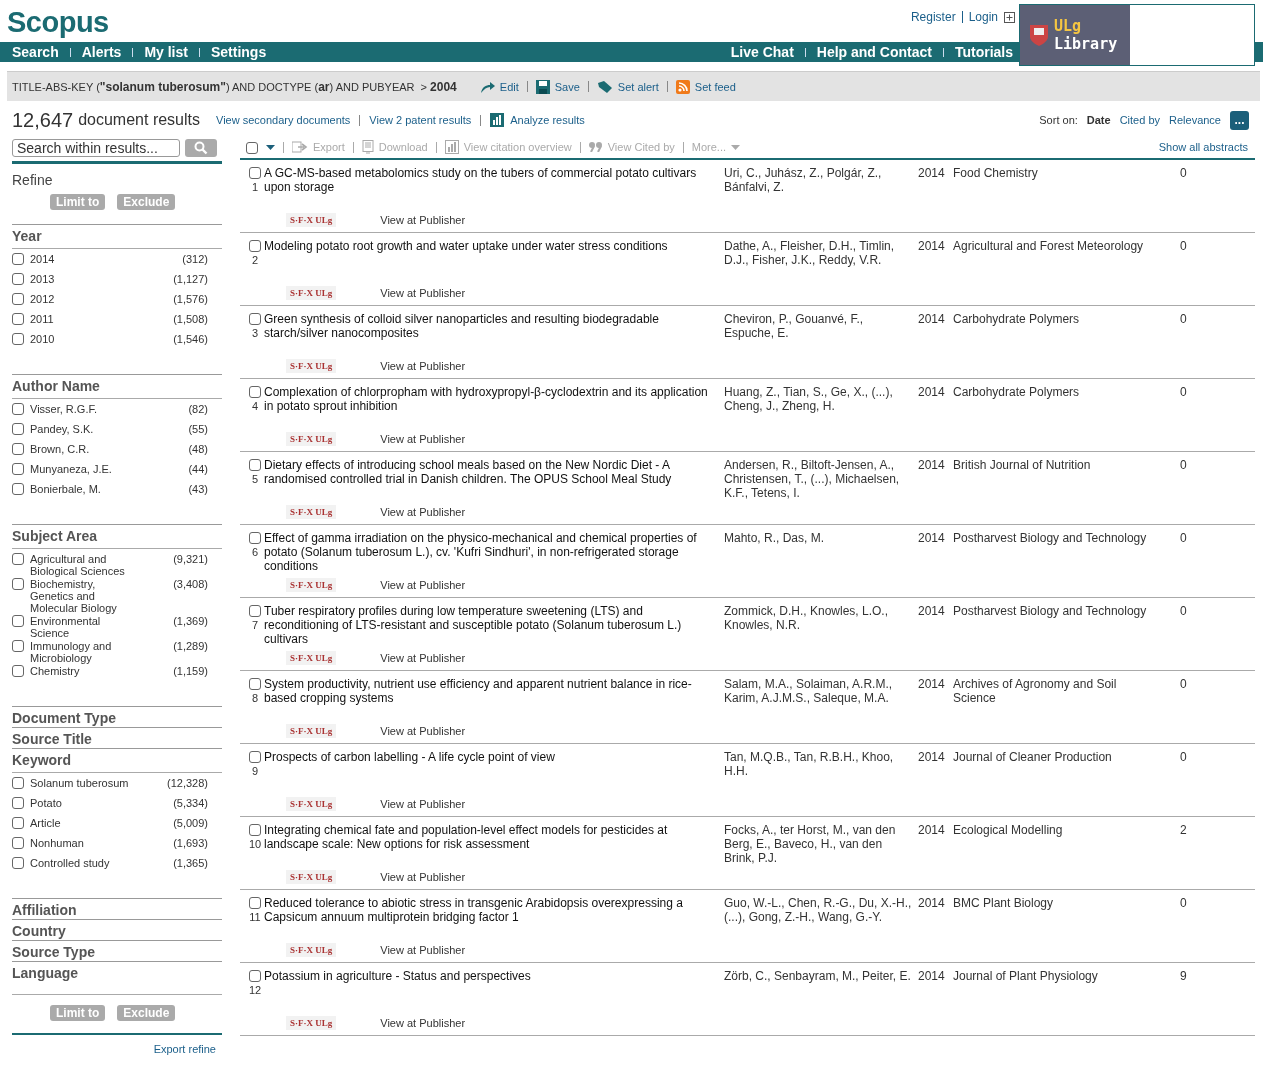 The height and width of the screenshot is (1070, 1263). I want to click on nav-link: Search, so click(35, 52).